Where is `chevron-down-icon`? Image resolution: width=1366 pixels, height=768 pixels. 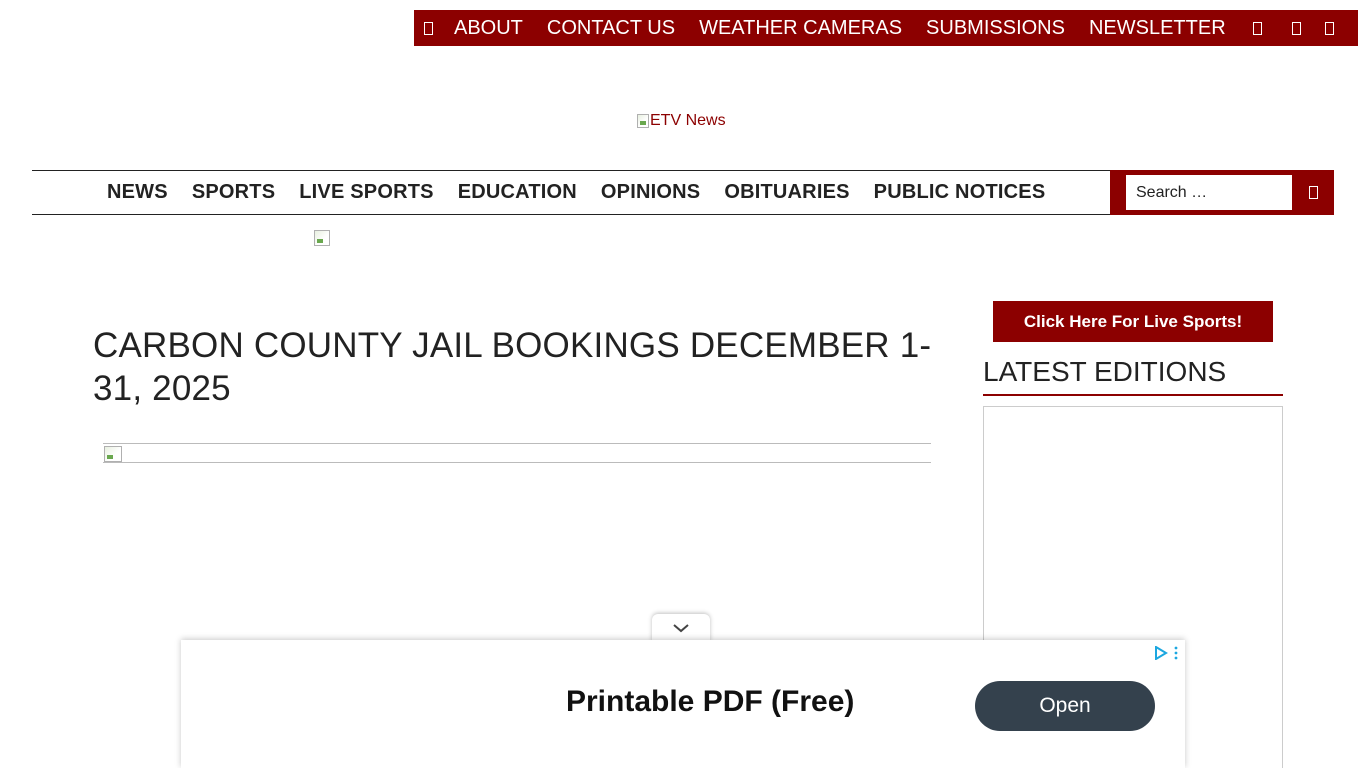
chevron-down-icon is located at coordinates (681, 628).